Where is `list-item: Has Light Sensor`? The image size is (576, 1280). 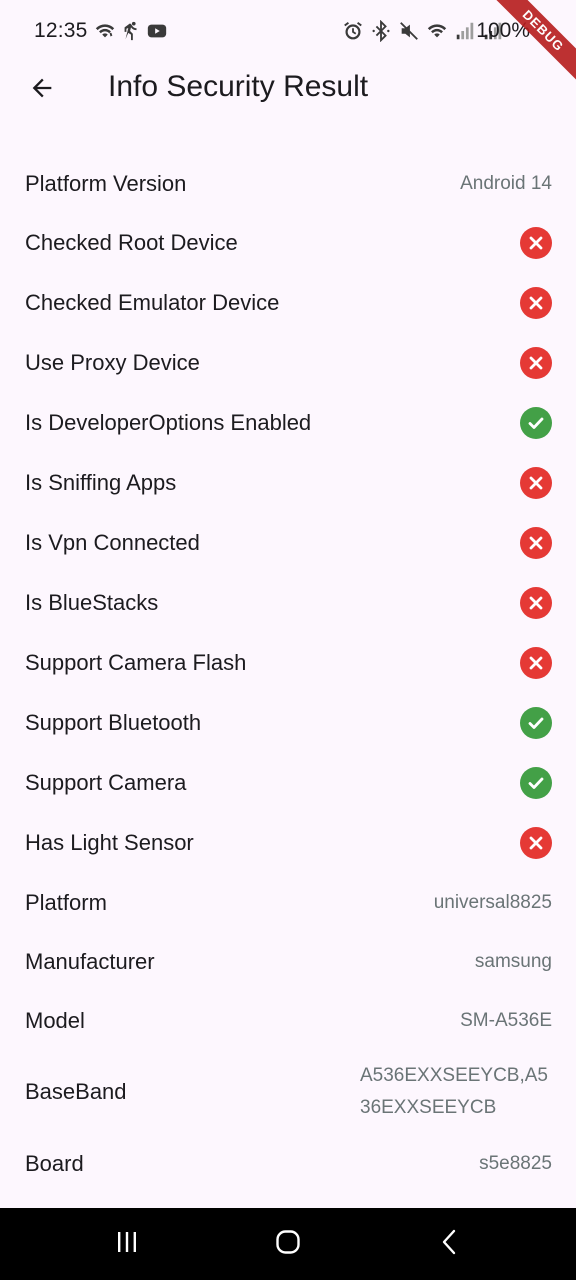 list-item: Has Light Sensor is located at coordinates (288, 843).